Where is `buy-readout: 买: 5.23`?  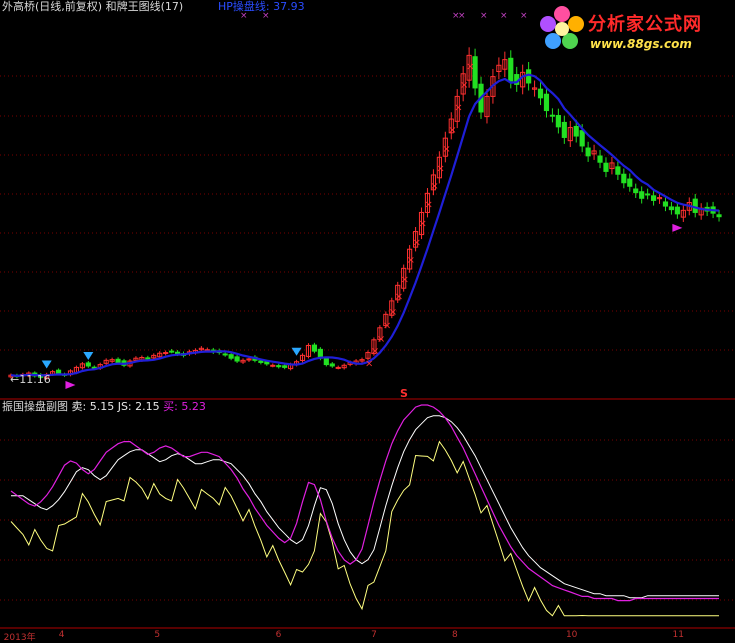 buy-readout: 买: 5.23 is located at coordinates (184, 406).